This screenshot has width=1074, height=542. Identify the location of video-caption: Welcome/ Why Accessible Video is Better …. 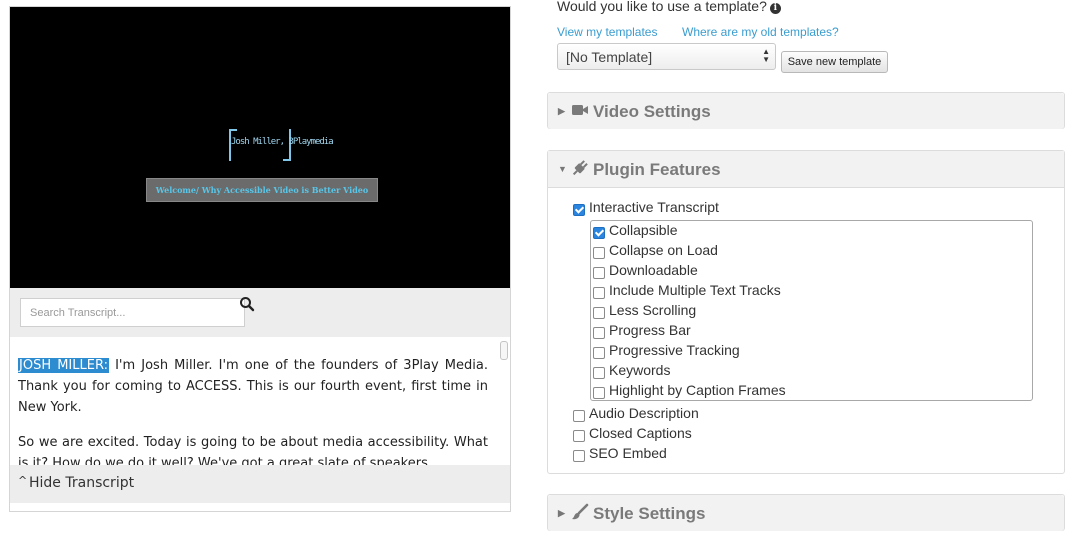
(262, 190).